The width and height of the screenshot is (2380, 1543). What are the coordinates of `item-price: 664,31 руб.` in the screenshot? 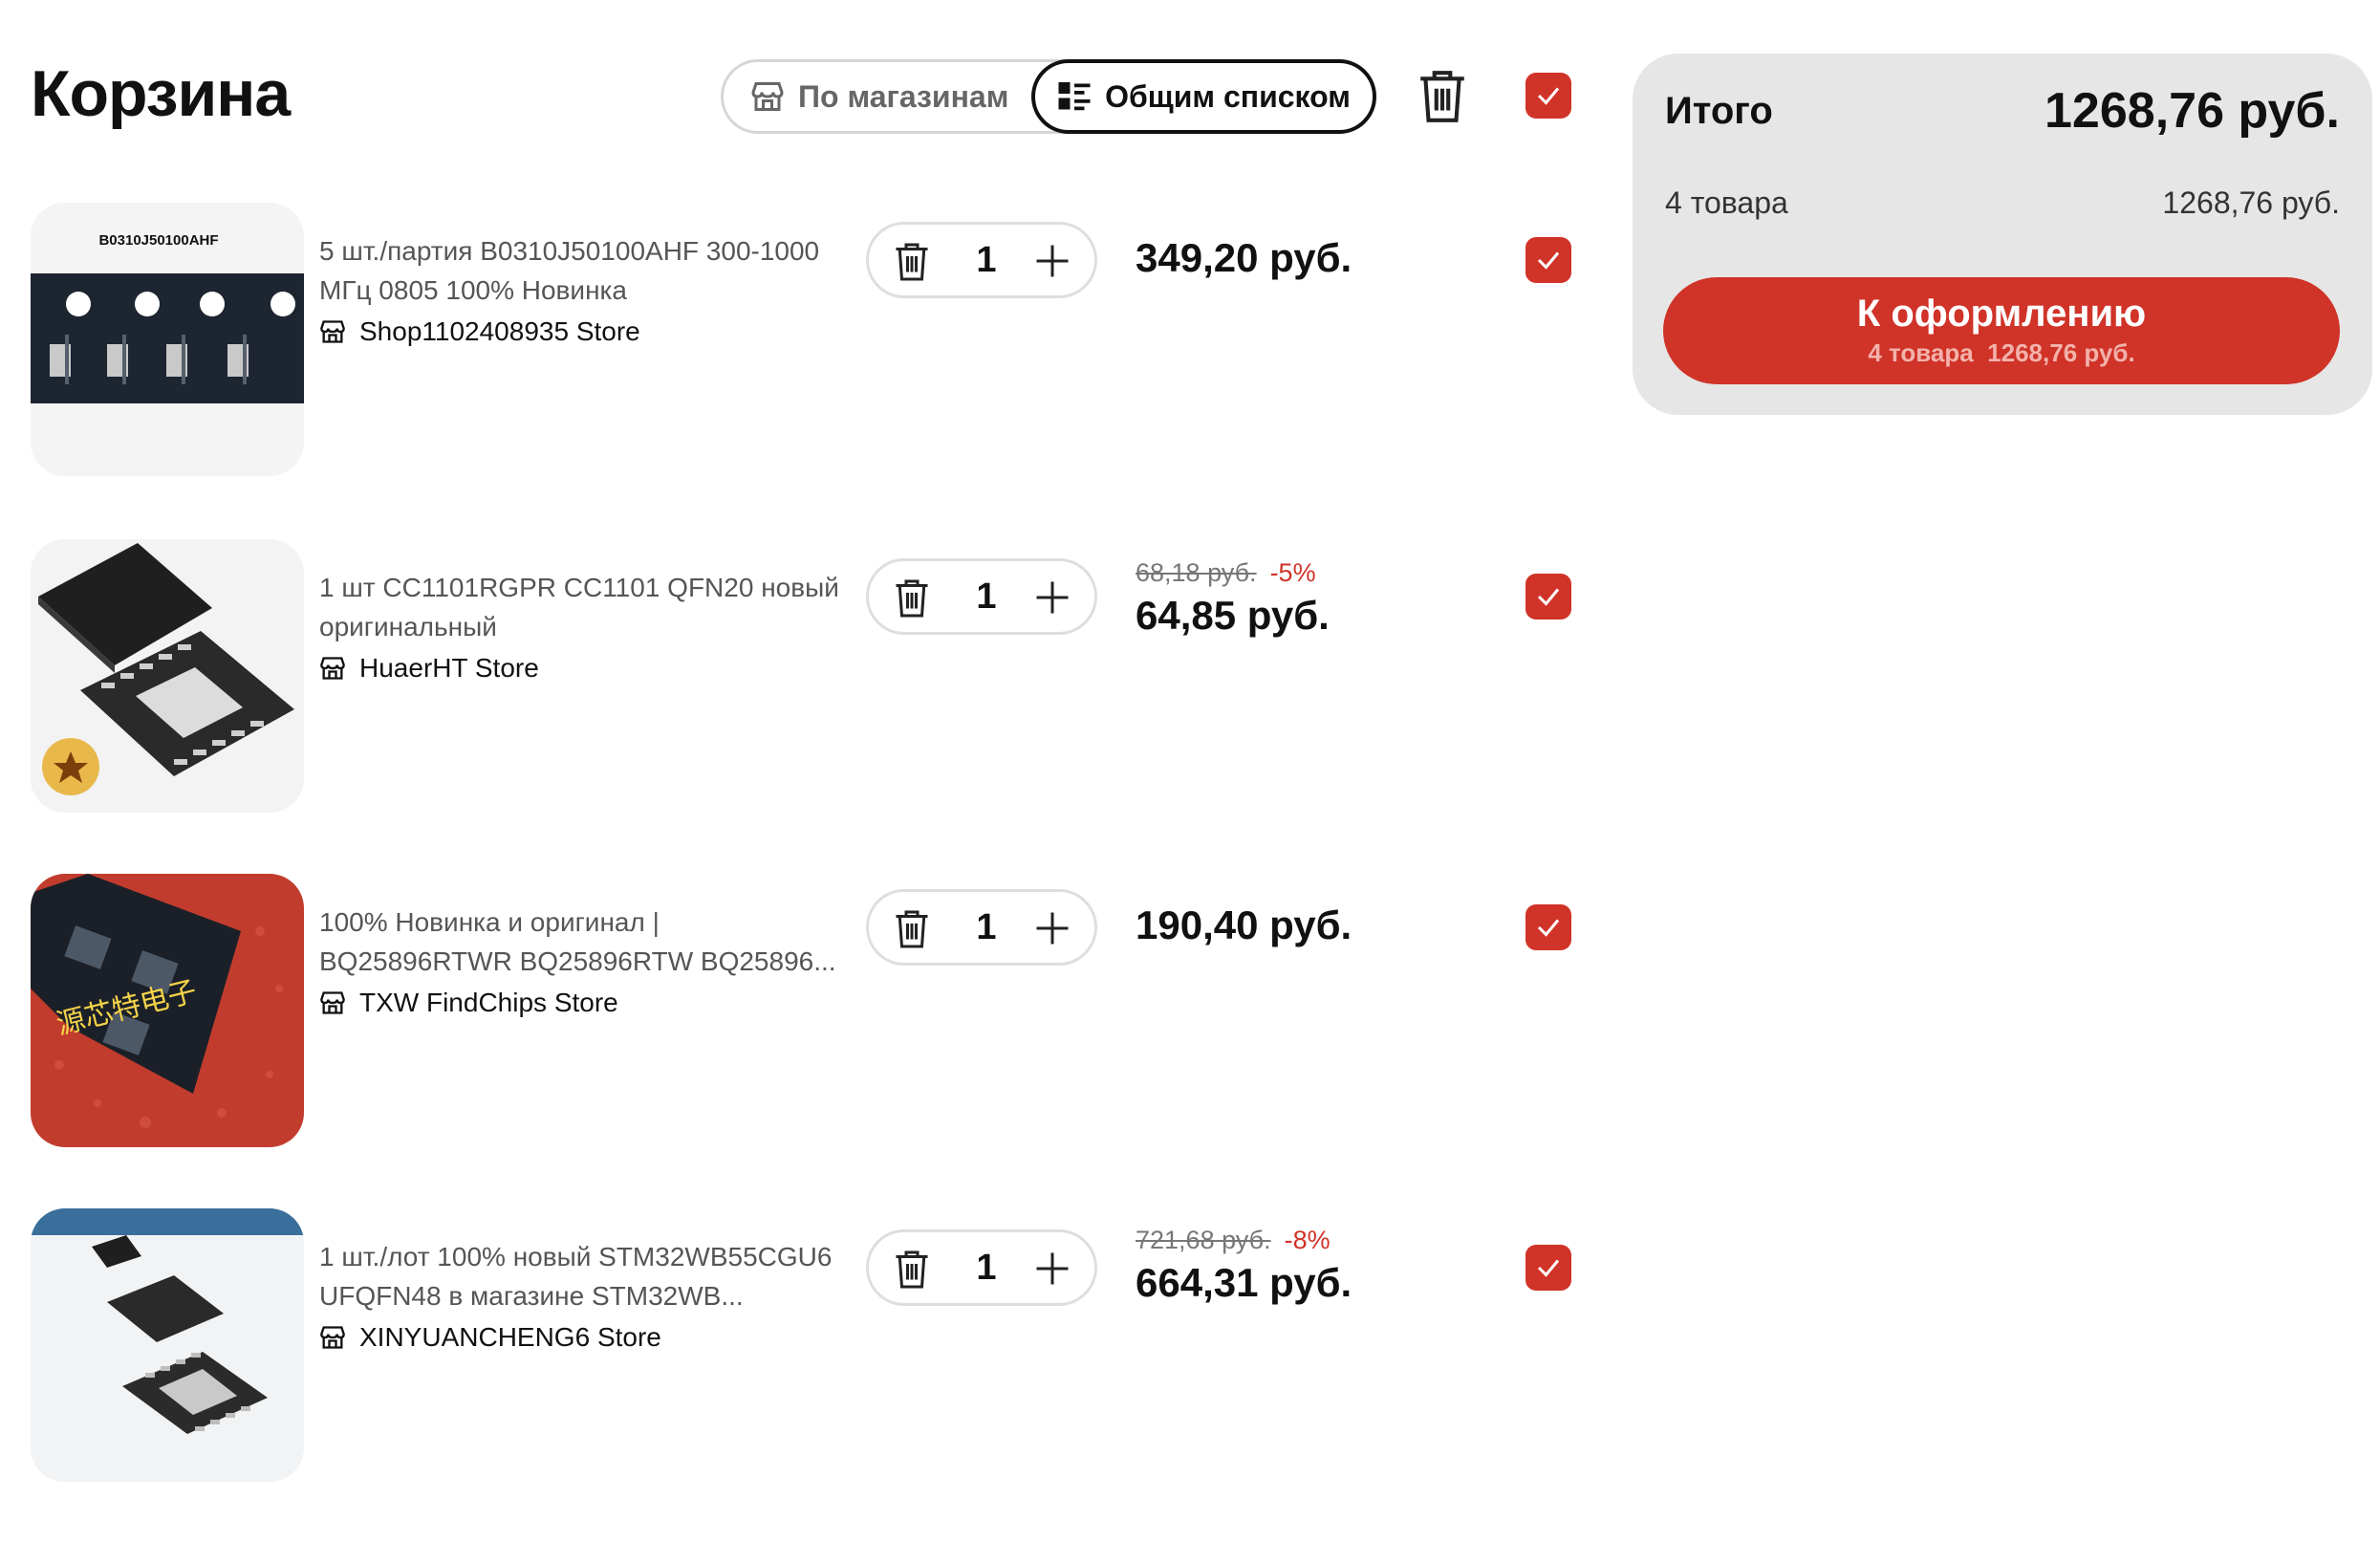 It's located at (1244, 1282).